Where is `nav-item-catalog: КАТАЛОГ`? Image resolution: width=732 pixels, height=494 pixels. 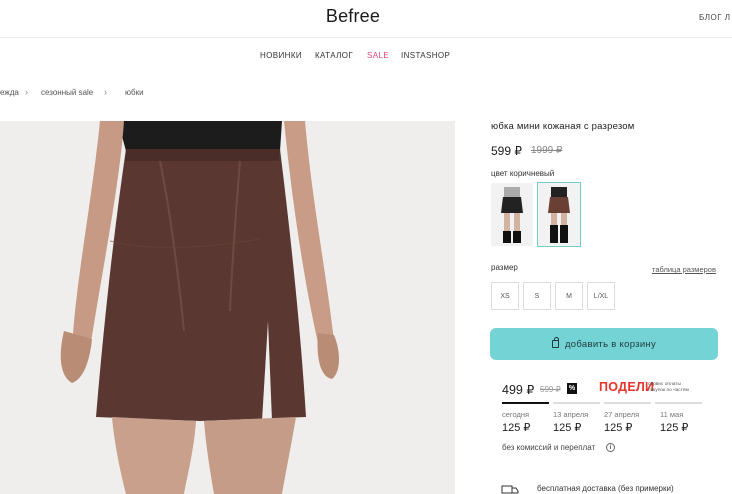
nav-item-catalog: КАТАЛОГ is located at coordinates (334, 55).